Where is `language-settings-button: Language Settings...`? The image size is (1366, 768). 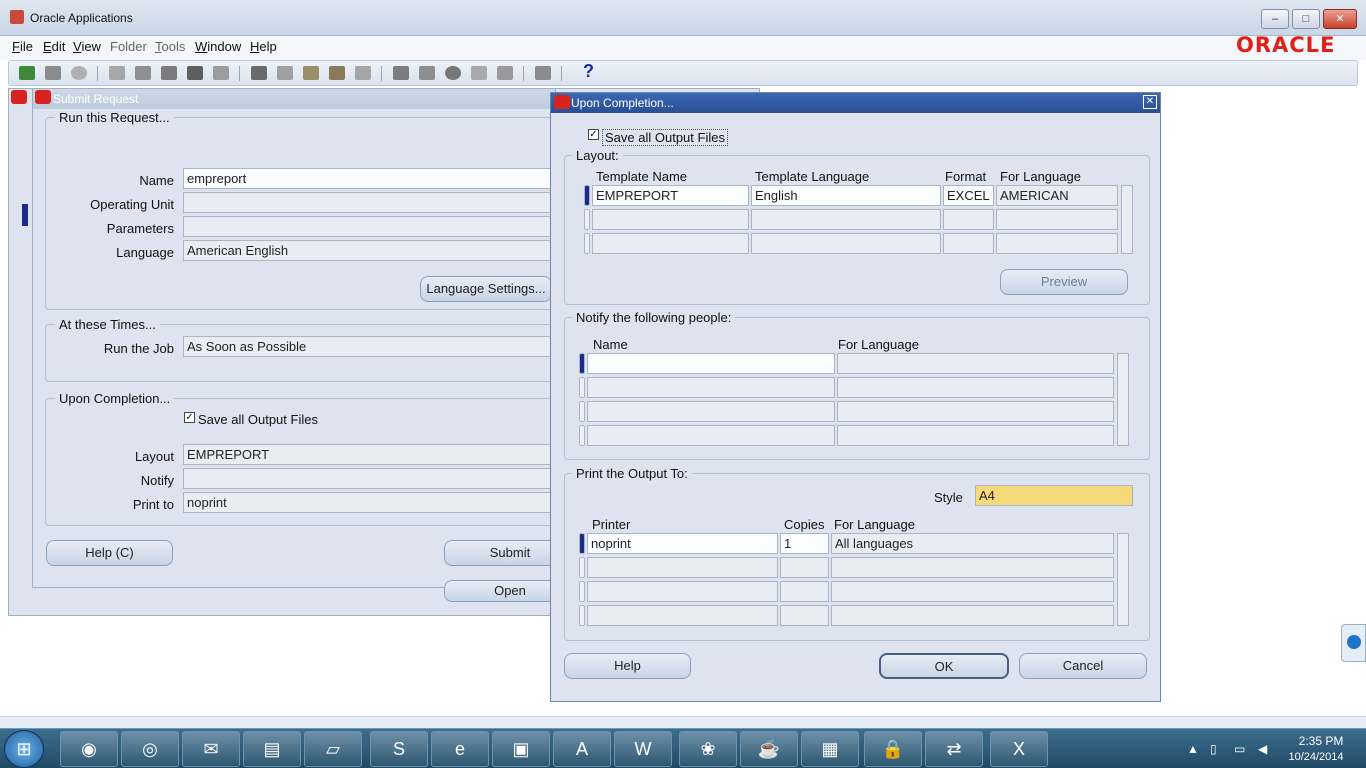
language-settings-button: Language Settings... is located at coordinates (486, 289).